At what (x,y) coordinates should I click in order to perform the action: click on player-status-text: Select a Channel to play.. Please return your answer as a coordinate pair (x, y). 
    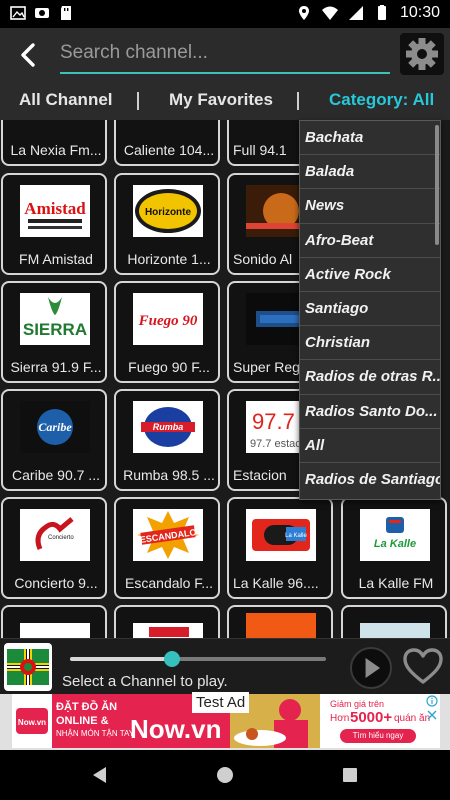
    Looking at the image, I should click on (145, 681).